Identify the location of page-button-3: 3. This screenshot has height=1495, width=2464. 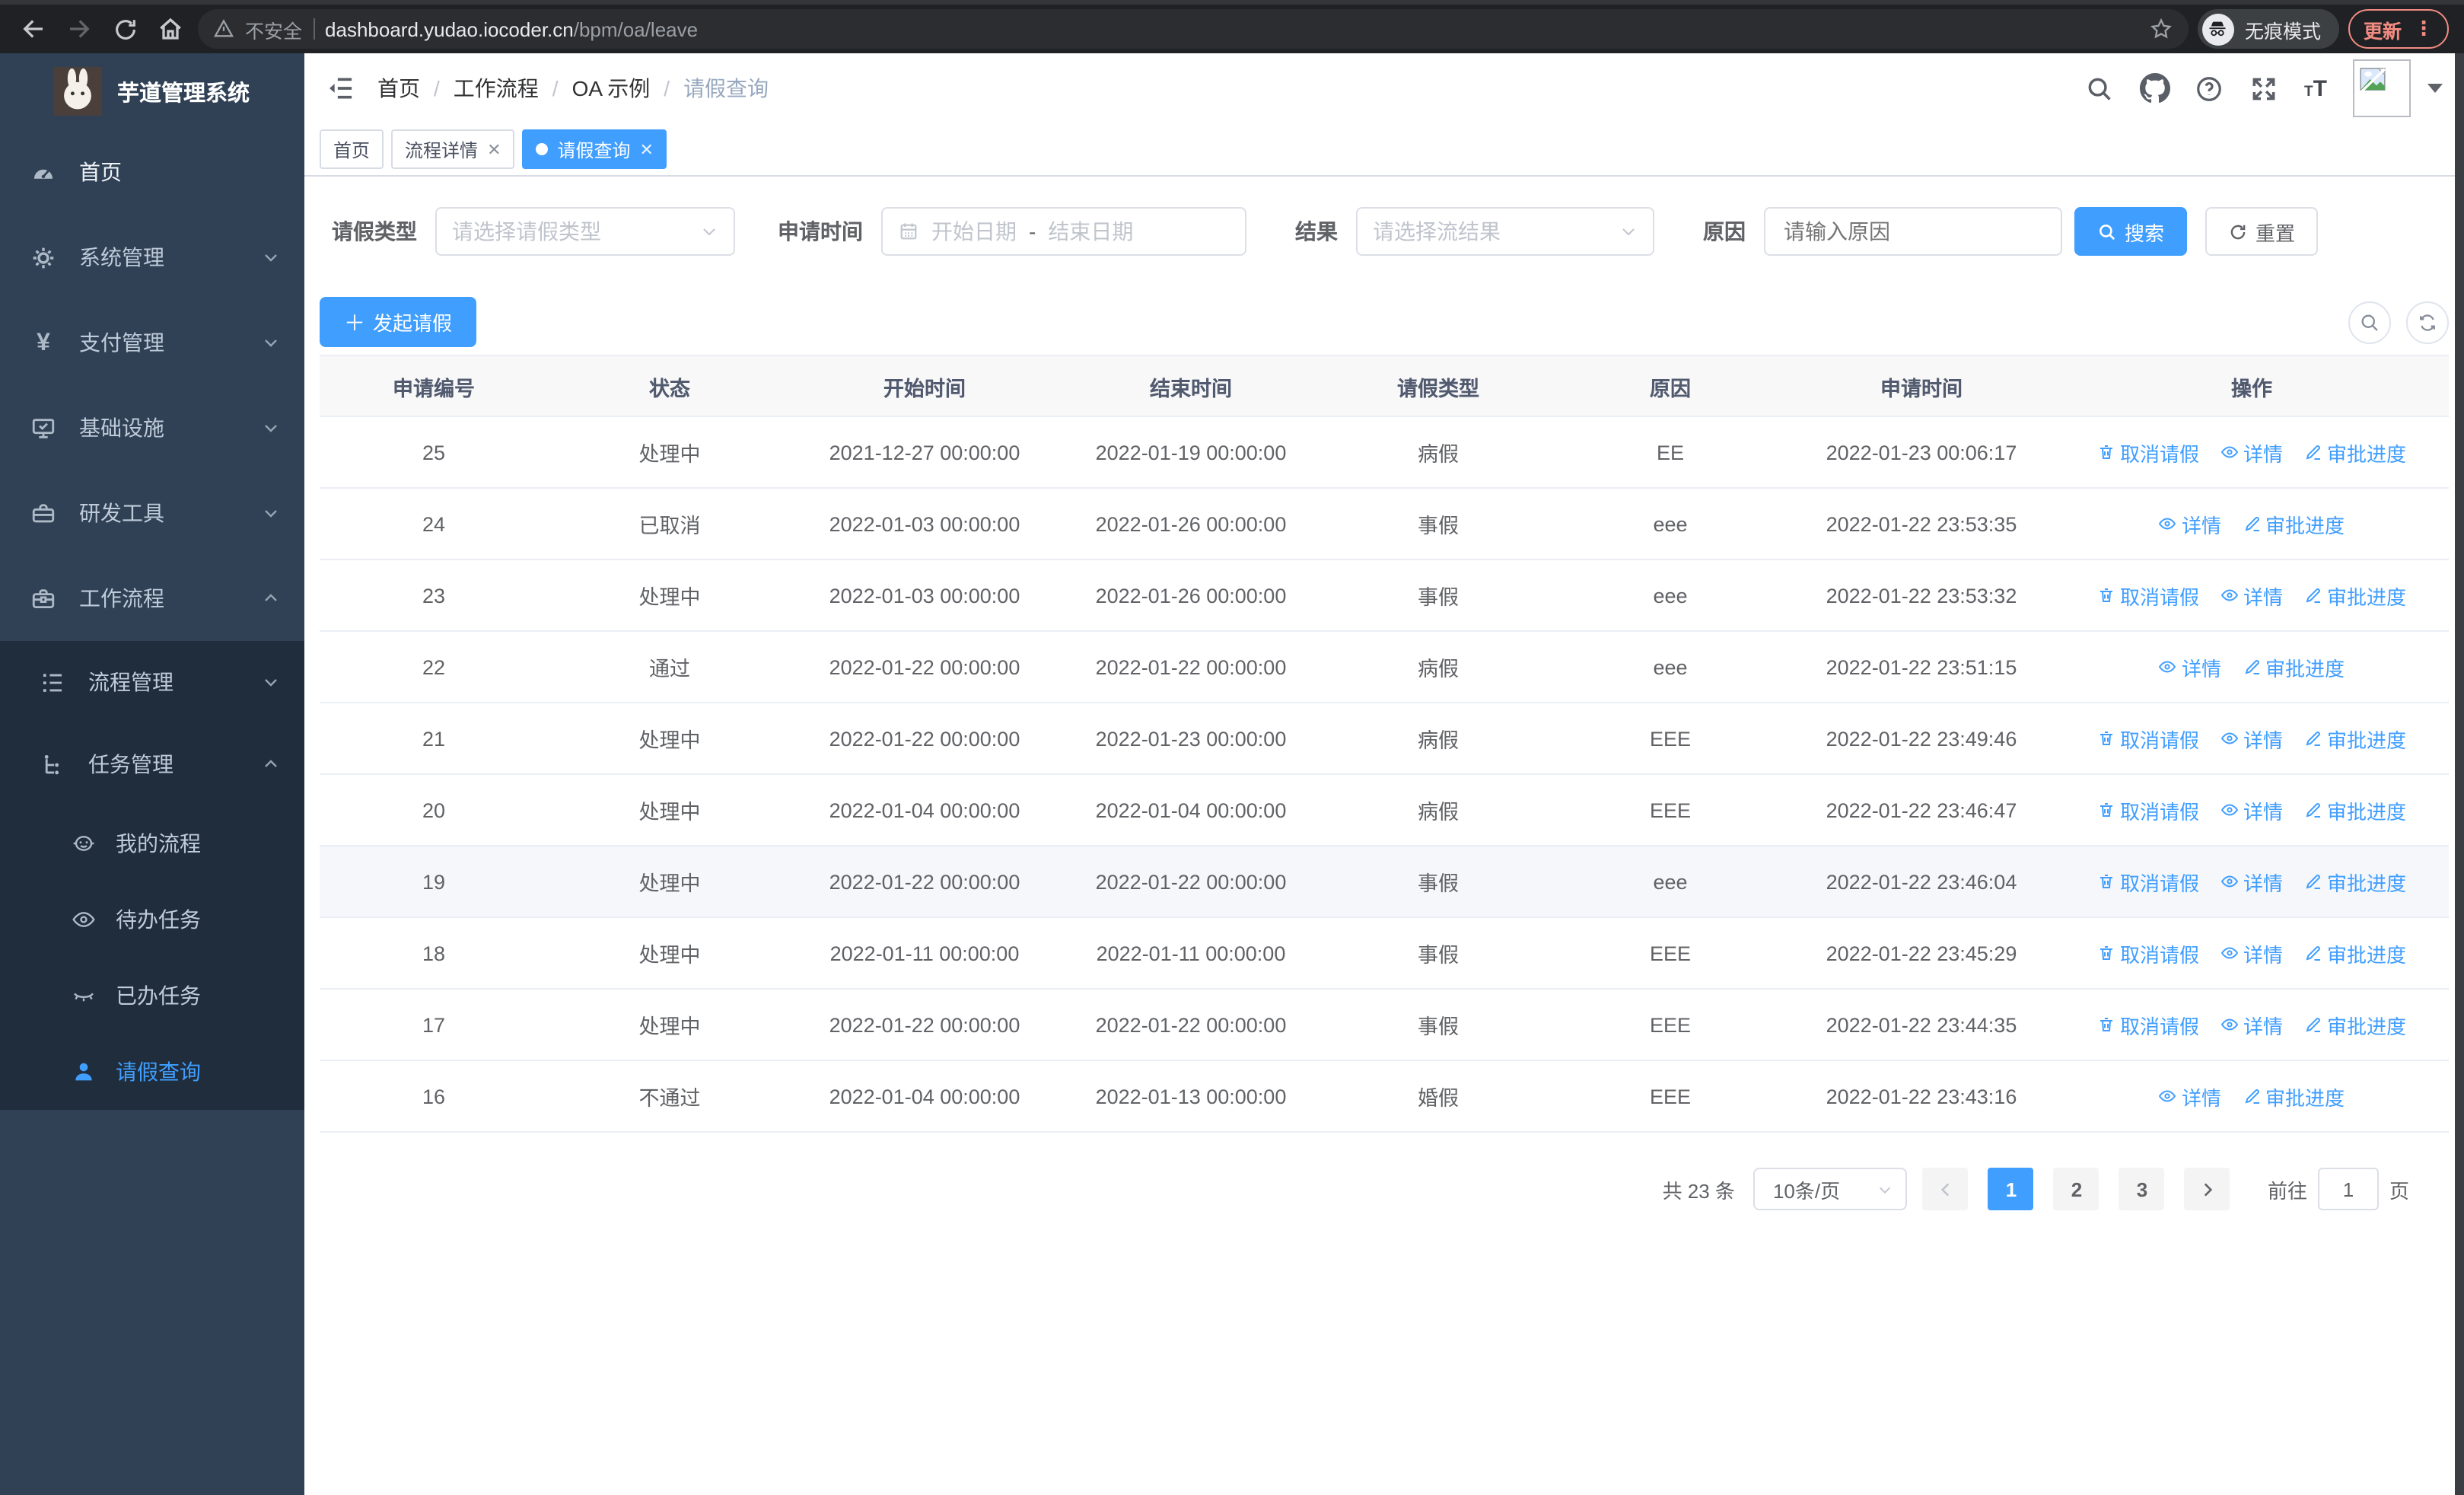
(2142, 1189).